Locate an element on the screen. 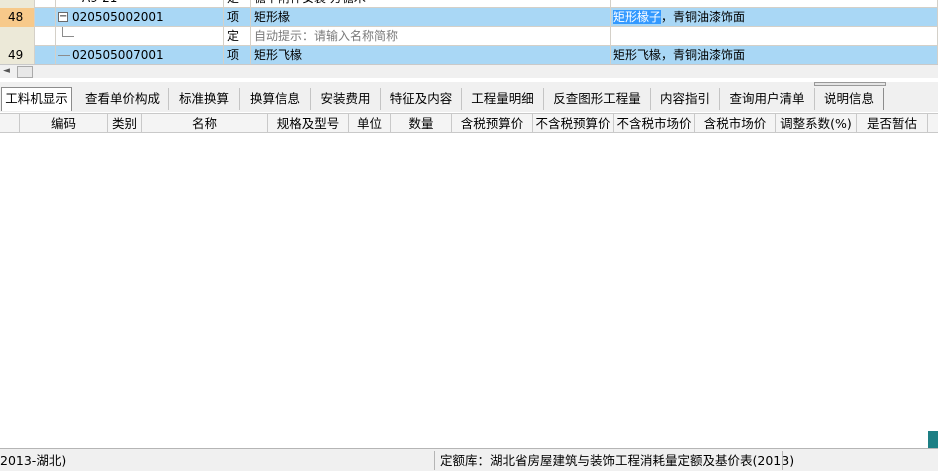  column-header: 类别 is located at coordinates (125, 123).